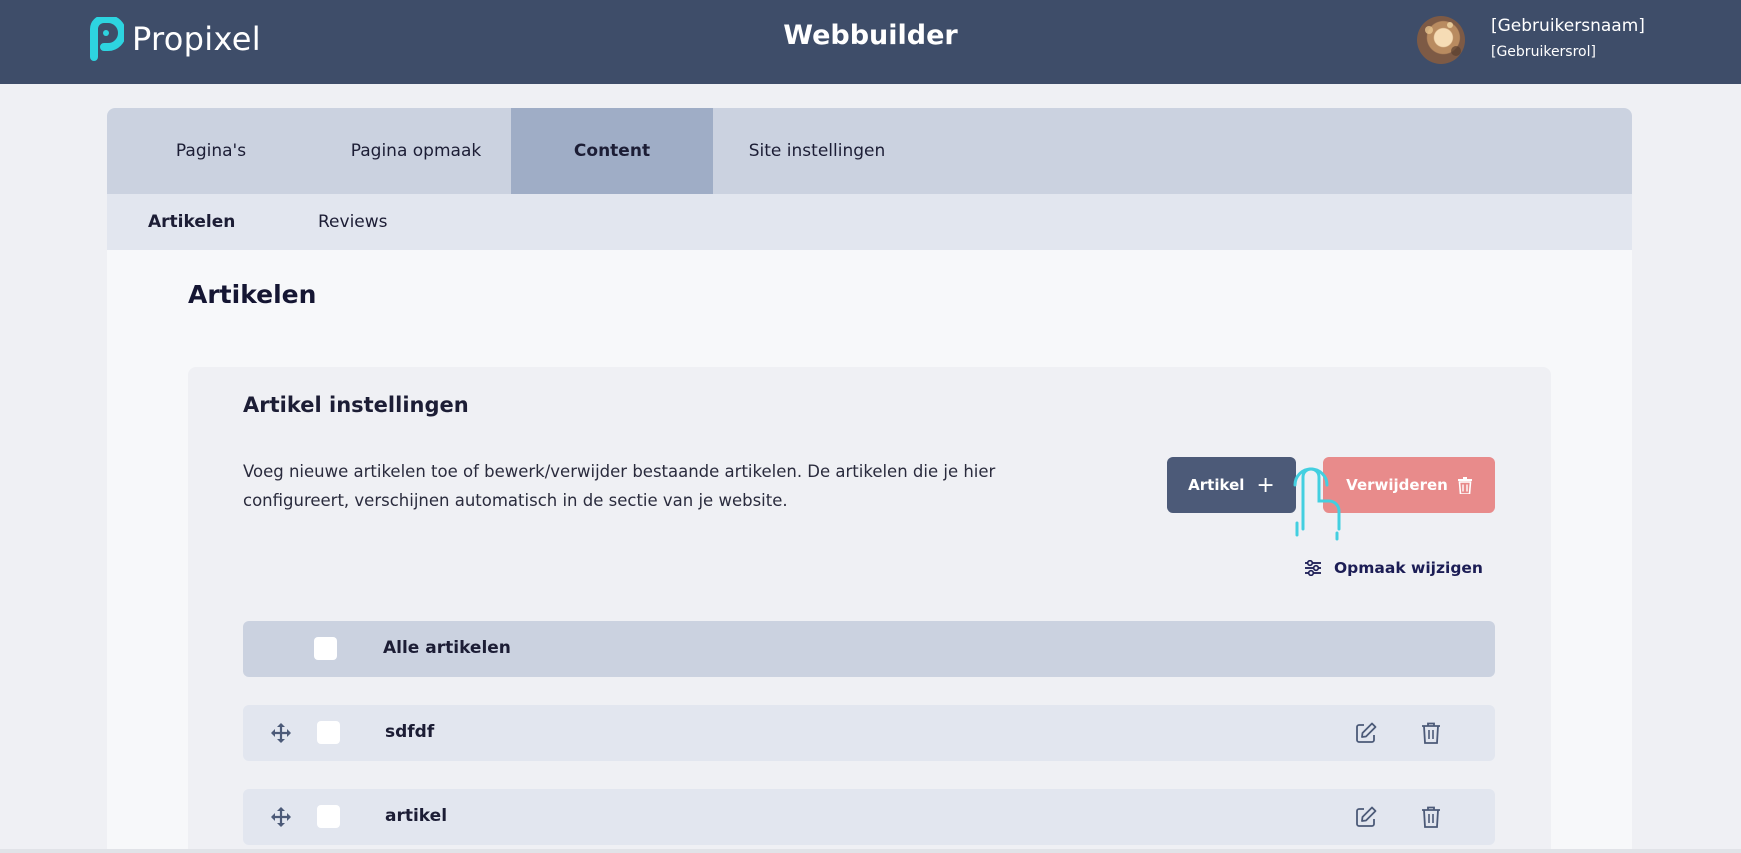 This screenshot has height=853, width=1741. I want to click on select-all-checkbox, so click(325, 648).